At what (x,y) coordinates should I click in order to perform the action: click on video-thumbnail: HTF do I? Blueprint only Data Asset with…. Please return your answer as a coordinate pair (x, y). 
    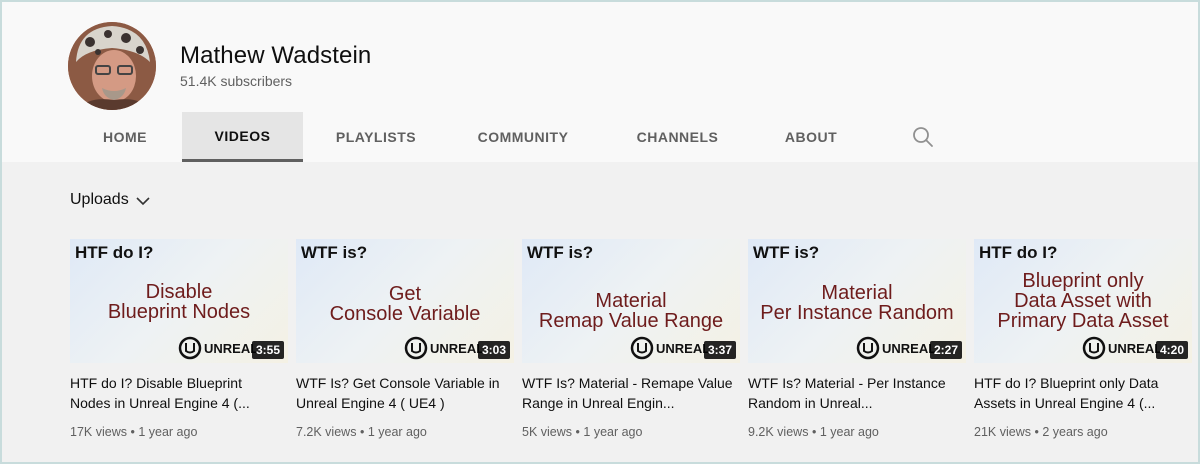
    Looking at the image, I should click on (1083, 301).